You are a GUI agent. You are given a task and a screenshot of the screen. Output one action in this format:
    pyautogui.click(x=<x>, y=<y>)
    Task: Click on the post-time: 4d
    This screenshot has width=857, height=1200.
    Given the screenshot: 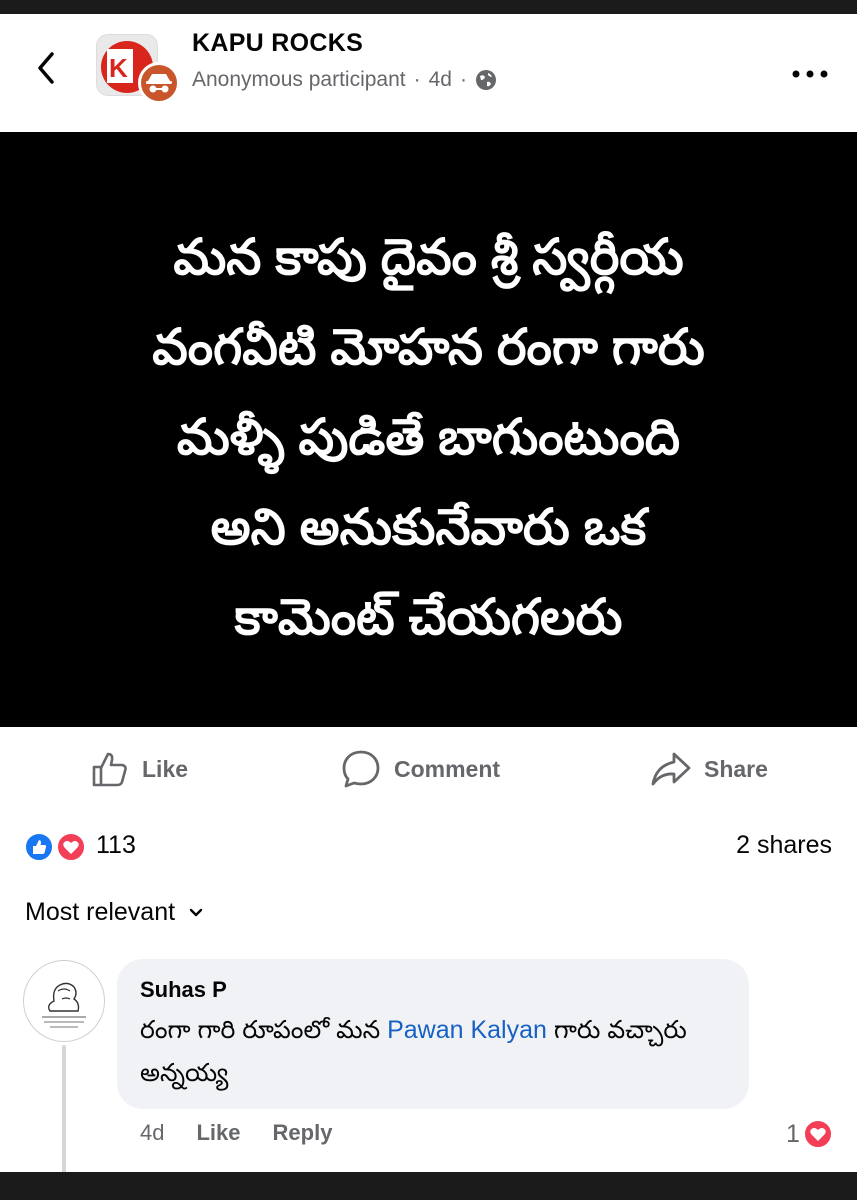 What is the action you would take?
    pyautogui.click(x=440, y=80)
    